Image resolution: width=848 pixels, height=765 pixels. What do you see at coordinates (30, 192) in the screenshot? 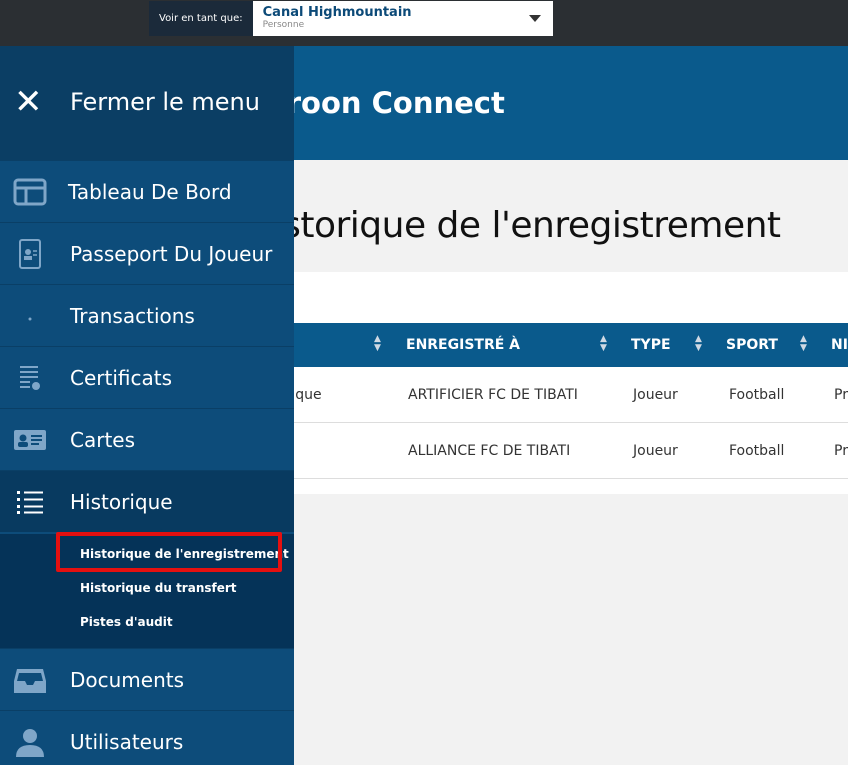
I see `dashboard-icon` at bounding box center [30, 192].